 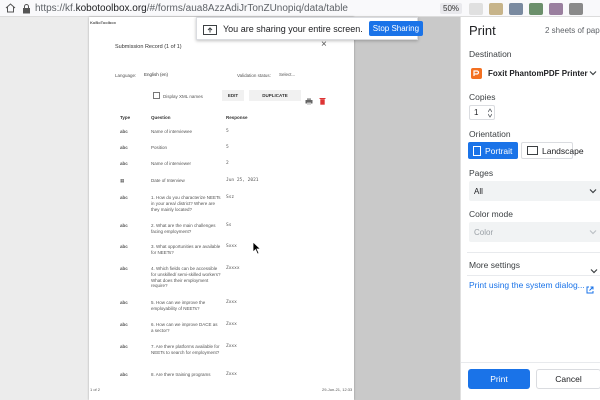 I want to click on sharing-message: You are sharing your entire screen., so click(x=293, y=28).